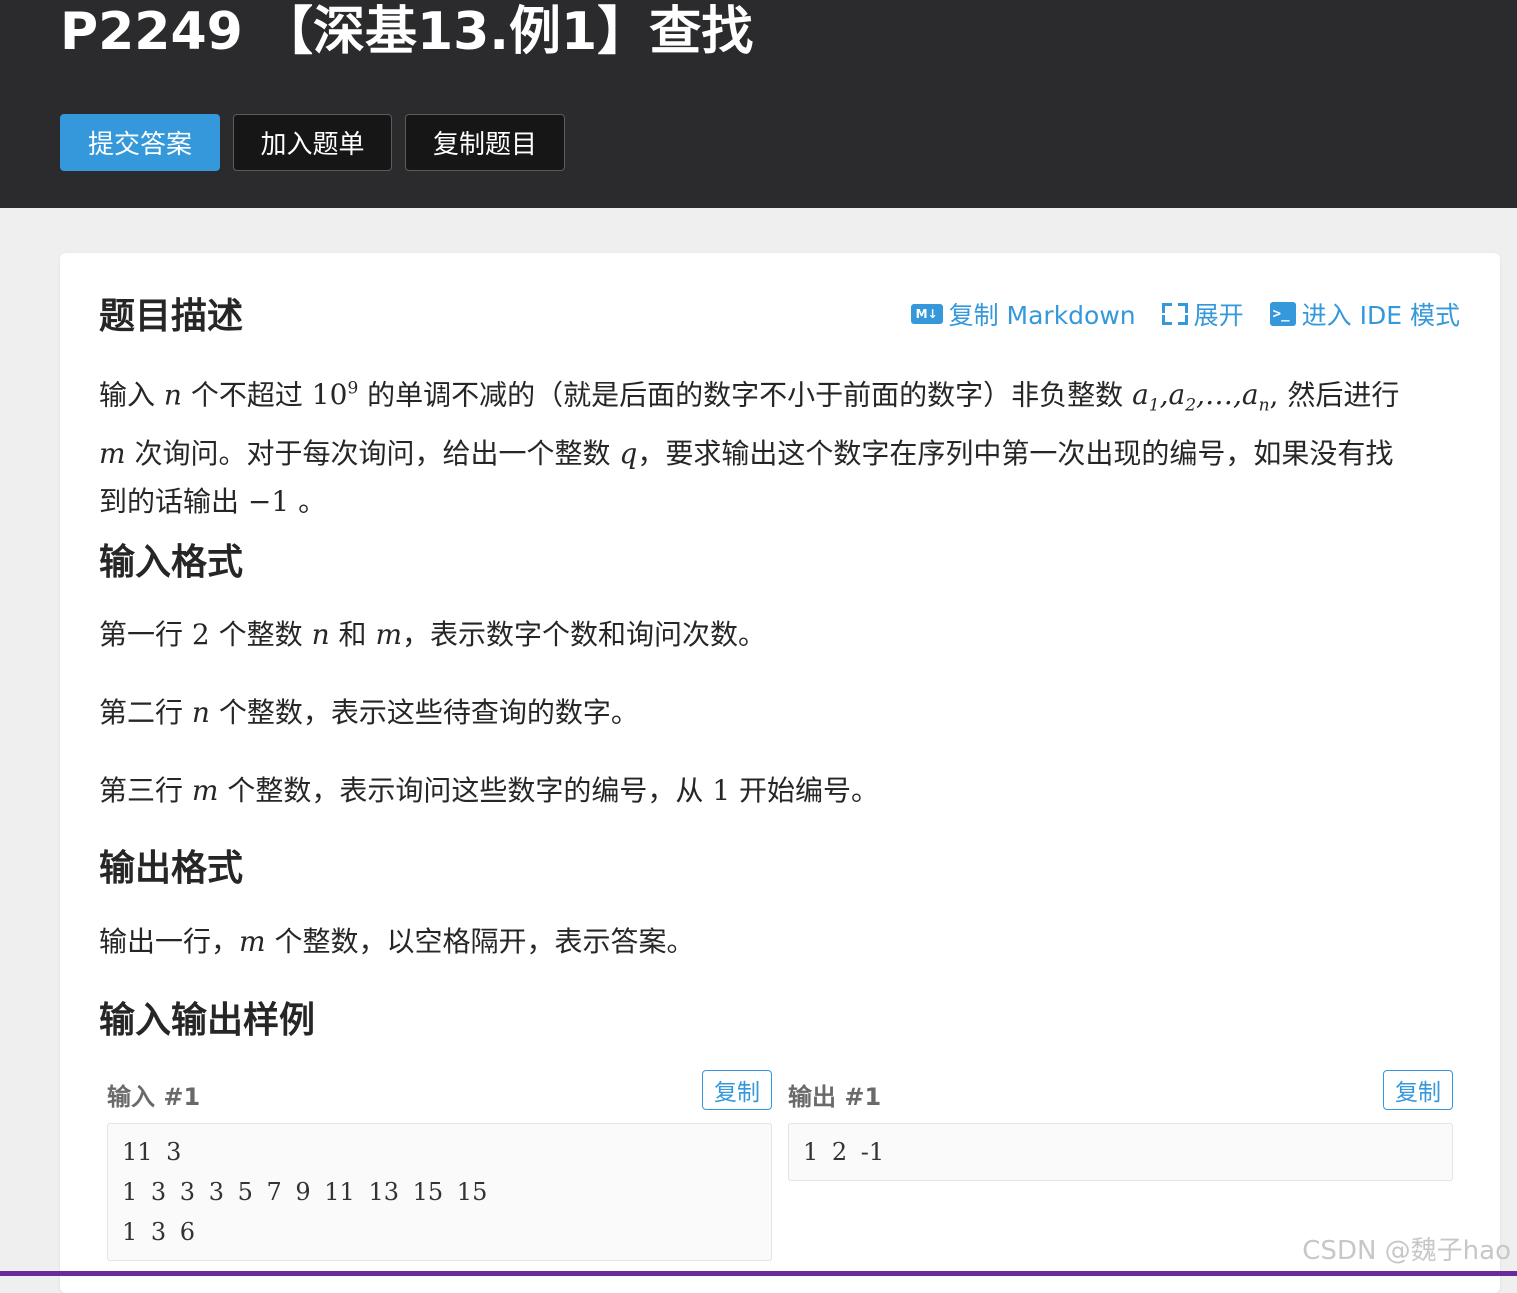  Describe the element at coordinates (369, 712) in the screenshot. I see `input-format-line-2: 第二行 n 个整数，表示这些待查询的数字。` at that location.